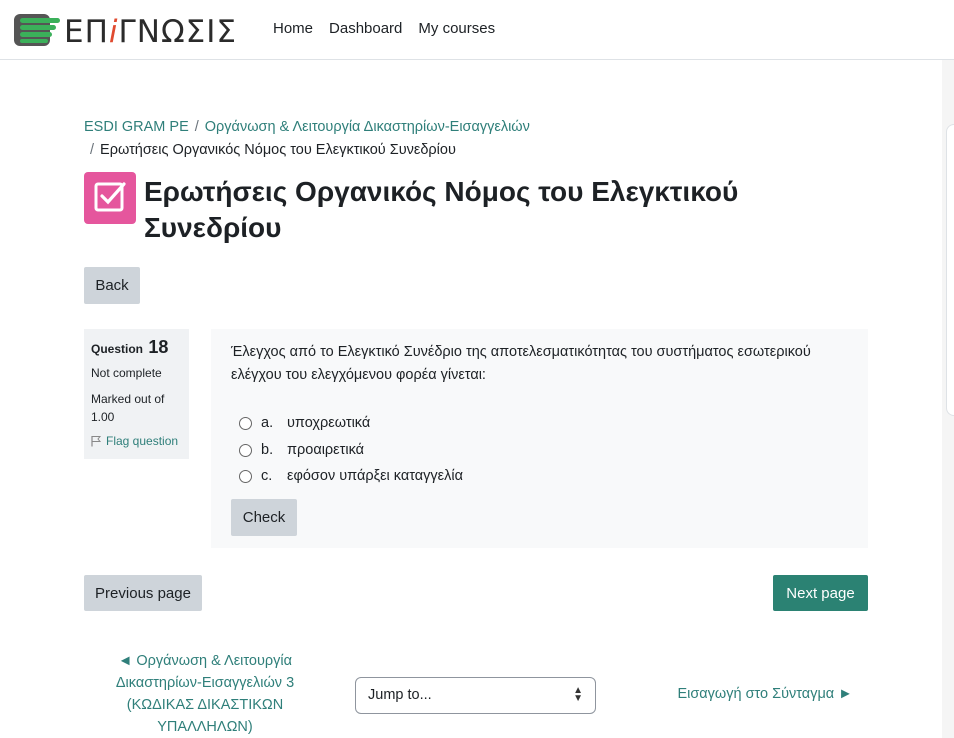  Describe the element at coordinates (143, 593) in the screenshot. I see `previous-page-button: Previous page` at that location.